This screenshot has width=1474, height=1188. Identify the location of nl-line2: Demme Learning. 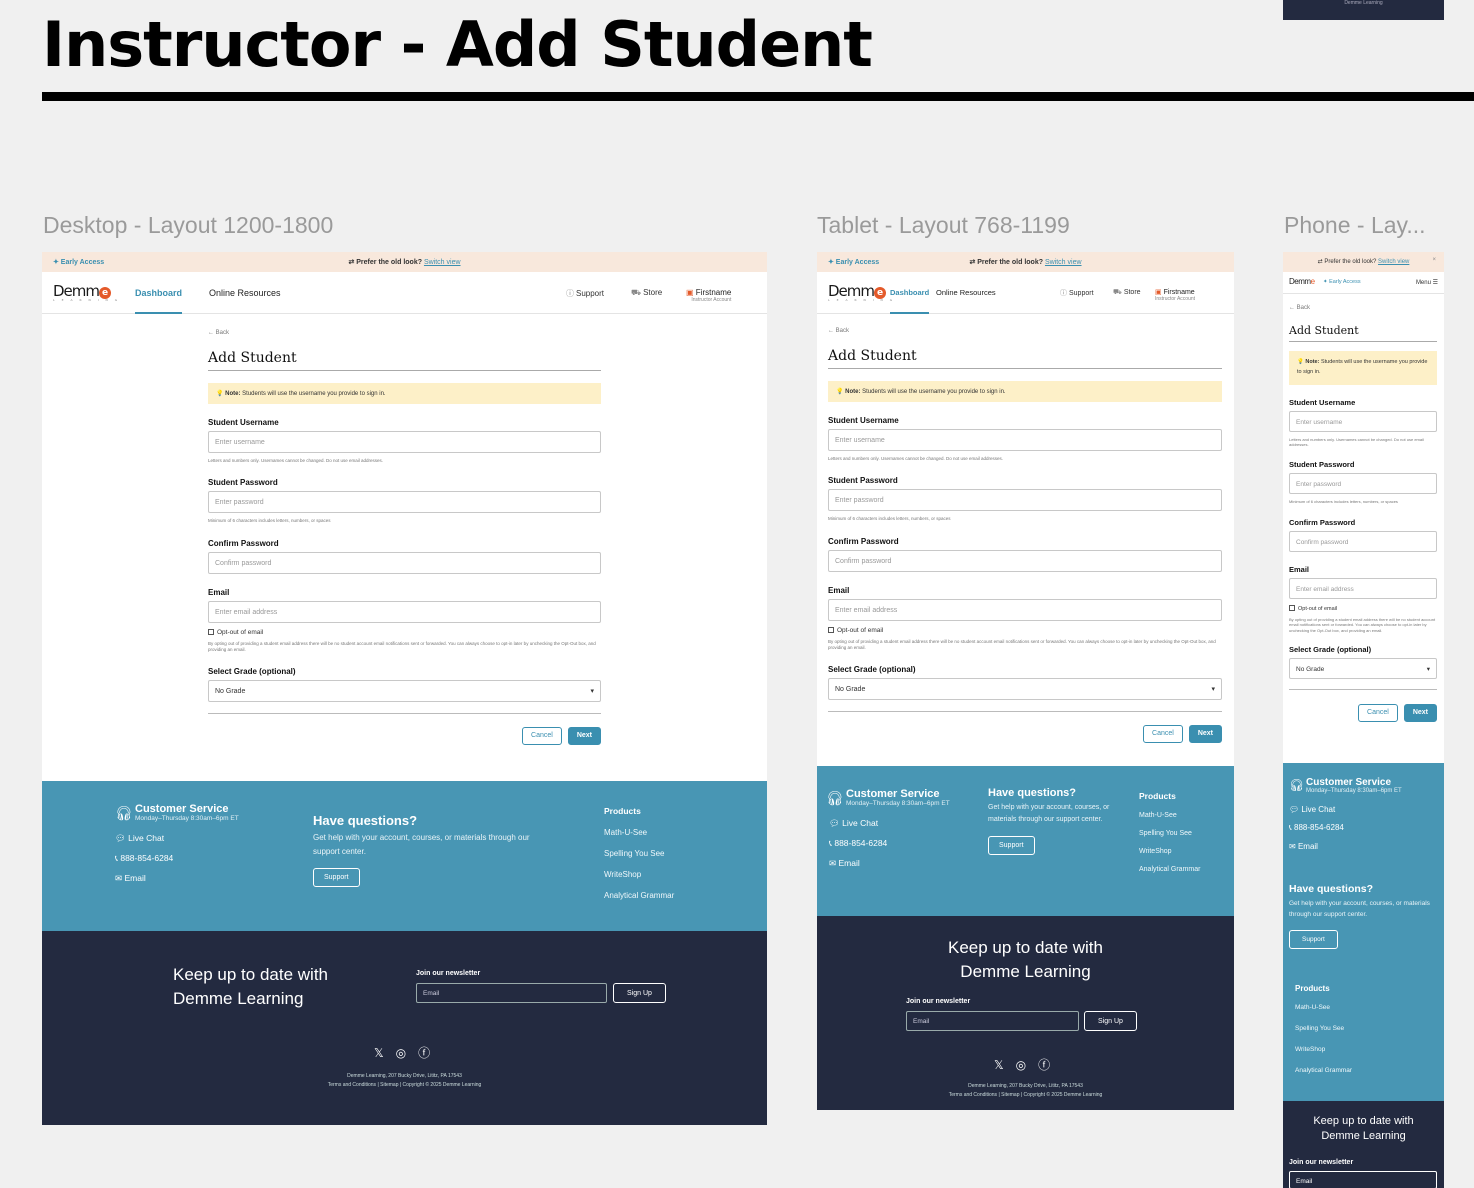
(1025, 971).